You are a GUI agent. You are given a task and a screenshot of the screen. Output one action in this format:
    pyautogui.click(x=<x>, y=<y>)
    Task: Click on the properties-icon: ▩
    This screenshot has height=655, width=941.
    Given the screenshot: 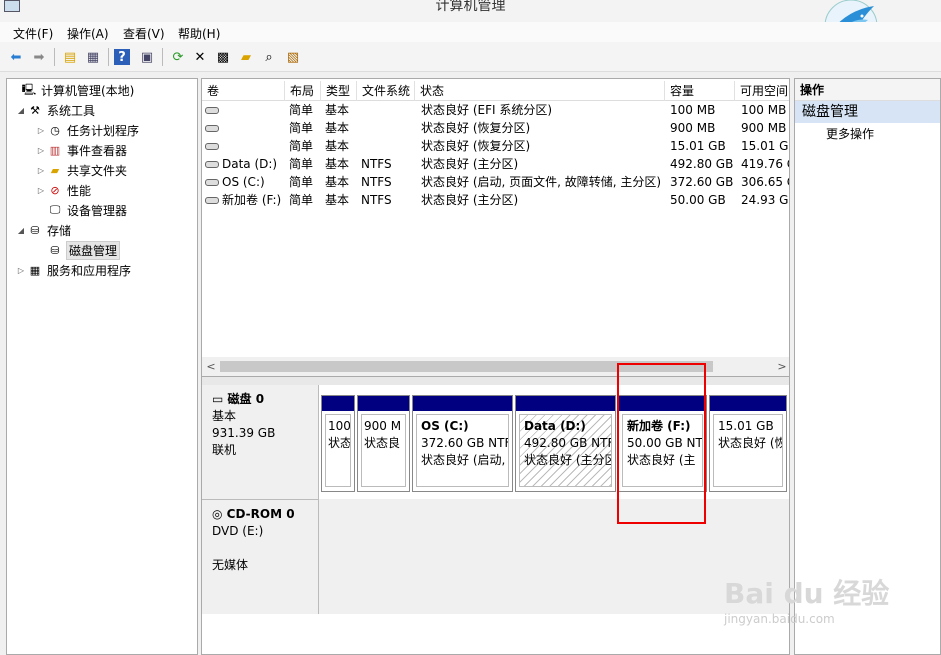 What is the action you would take?
    pyautogui.click(x=223, y=57)
    